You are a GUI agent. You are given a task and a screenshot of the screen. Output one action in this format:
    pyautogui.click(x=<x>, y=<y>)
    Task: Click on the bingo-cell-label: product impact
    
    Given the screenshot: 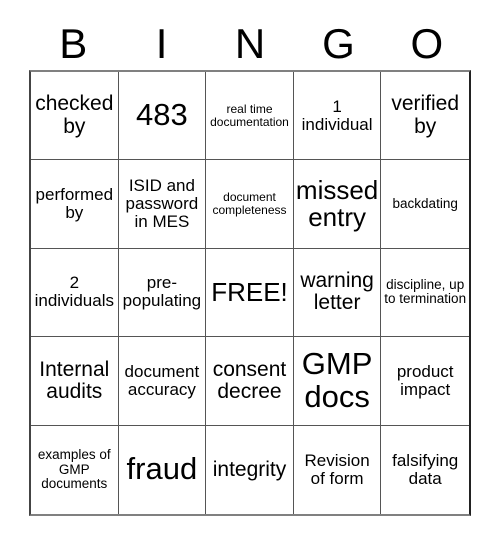 What is the action you would take?
    pyautogui.click(x=425, y=380)
    